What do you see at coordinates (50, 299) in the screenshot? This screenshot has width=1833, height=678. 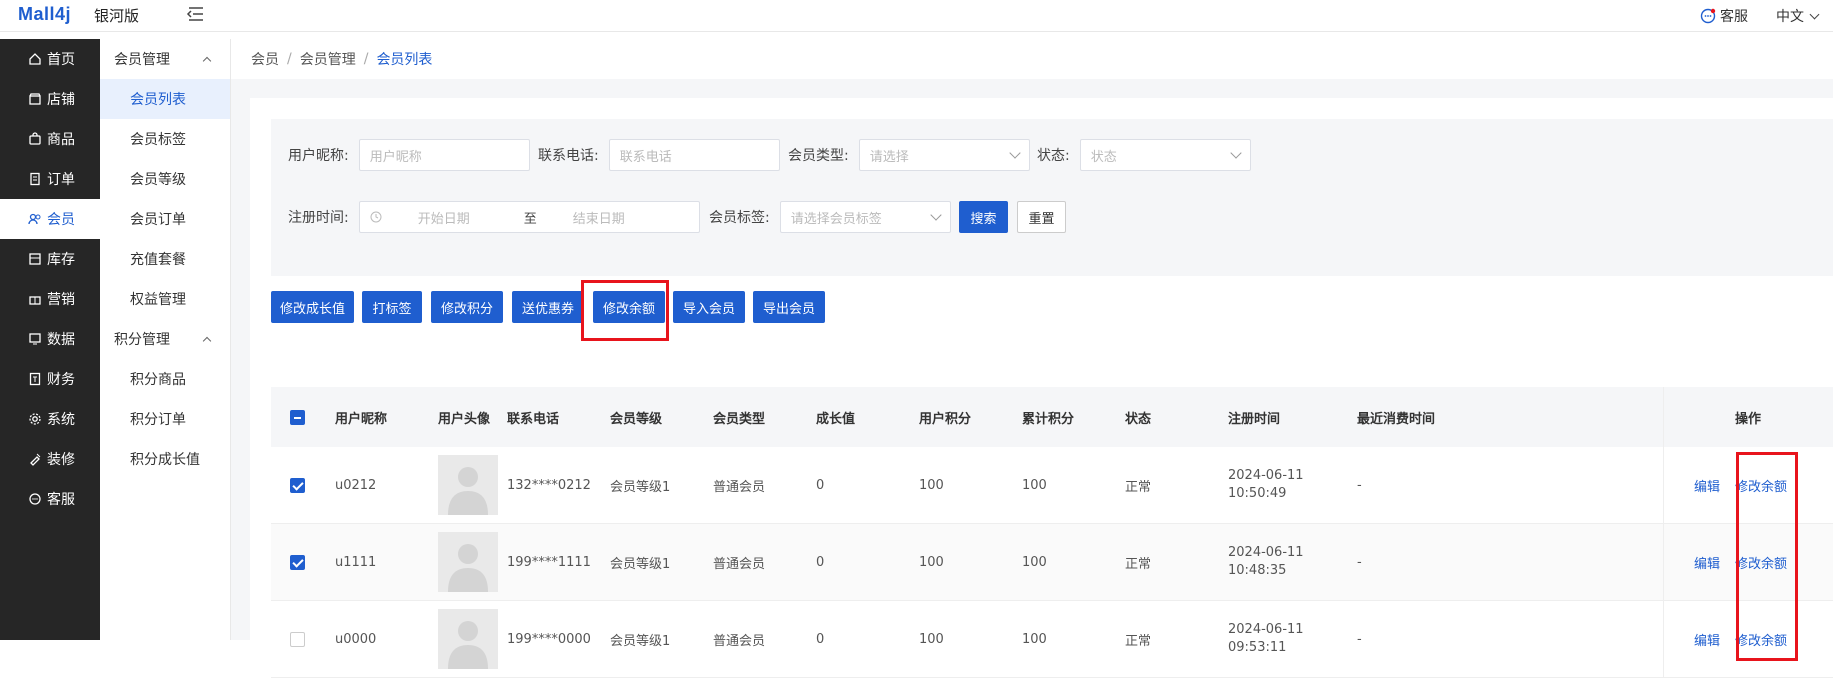 I see `main-menu-item: 营销` at bounding box center [50, 299].